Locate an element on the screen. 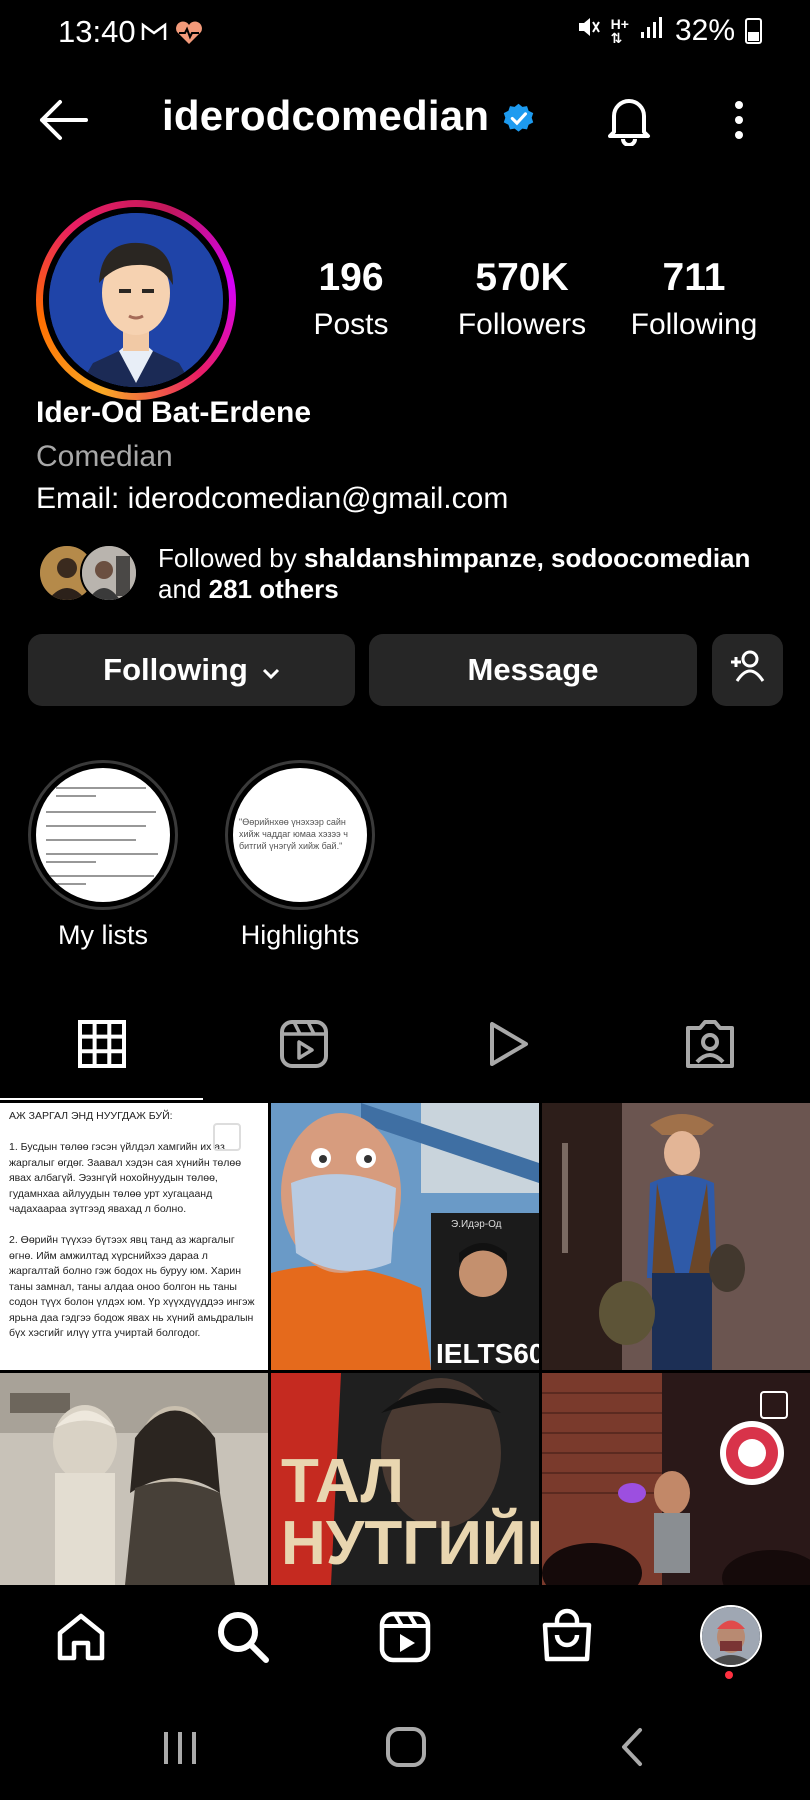  verified-badge-icon is located at coordinates (518, 118).